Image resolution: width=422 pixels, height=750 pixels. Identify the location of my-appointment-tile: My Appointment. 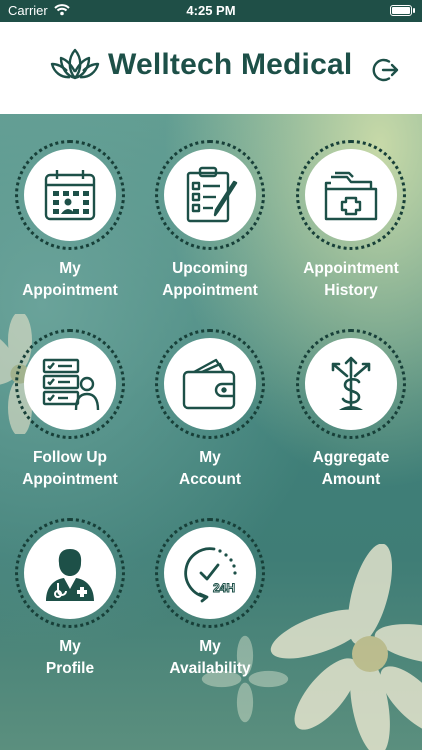
(70, 230).